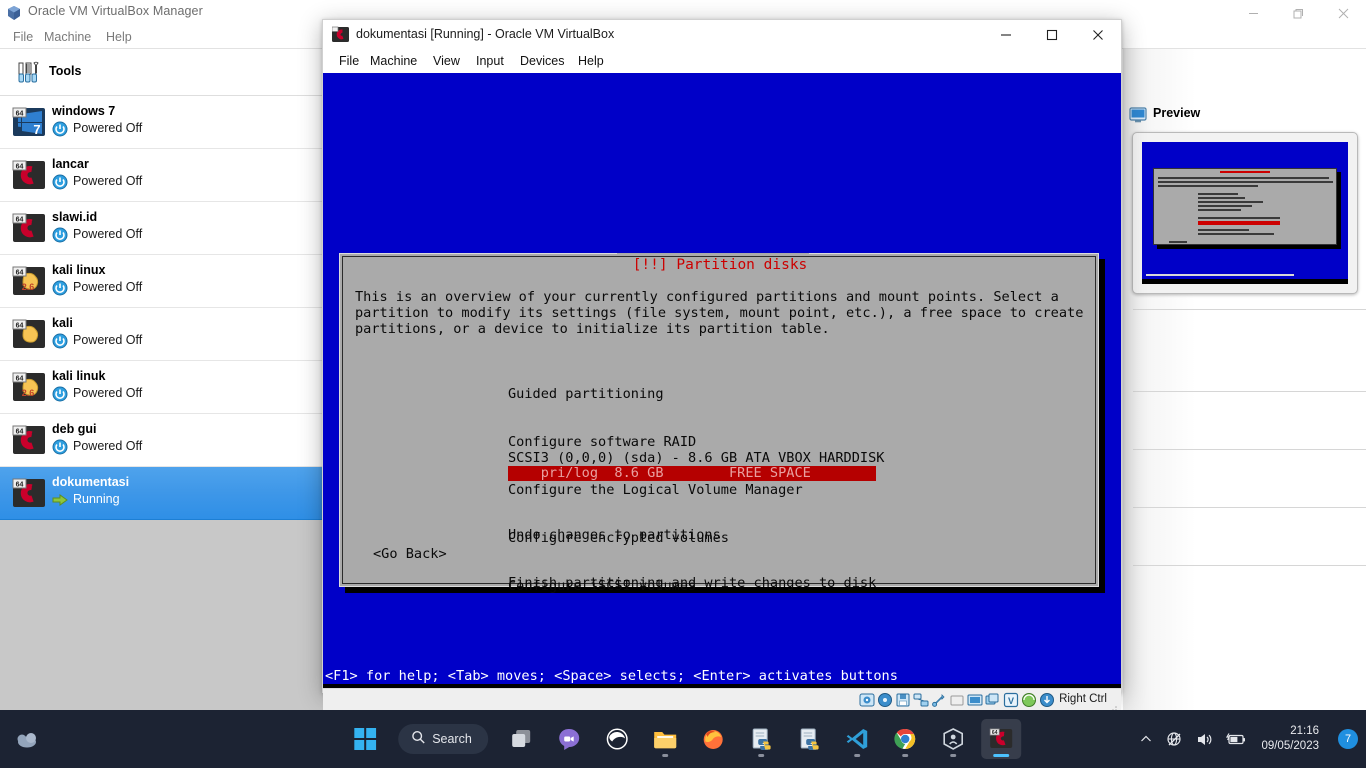  I want to click on vm-row-lancar: 64 lancar Powered Off, so click(161, 175).